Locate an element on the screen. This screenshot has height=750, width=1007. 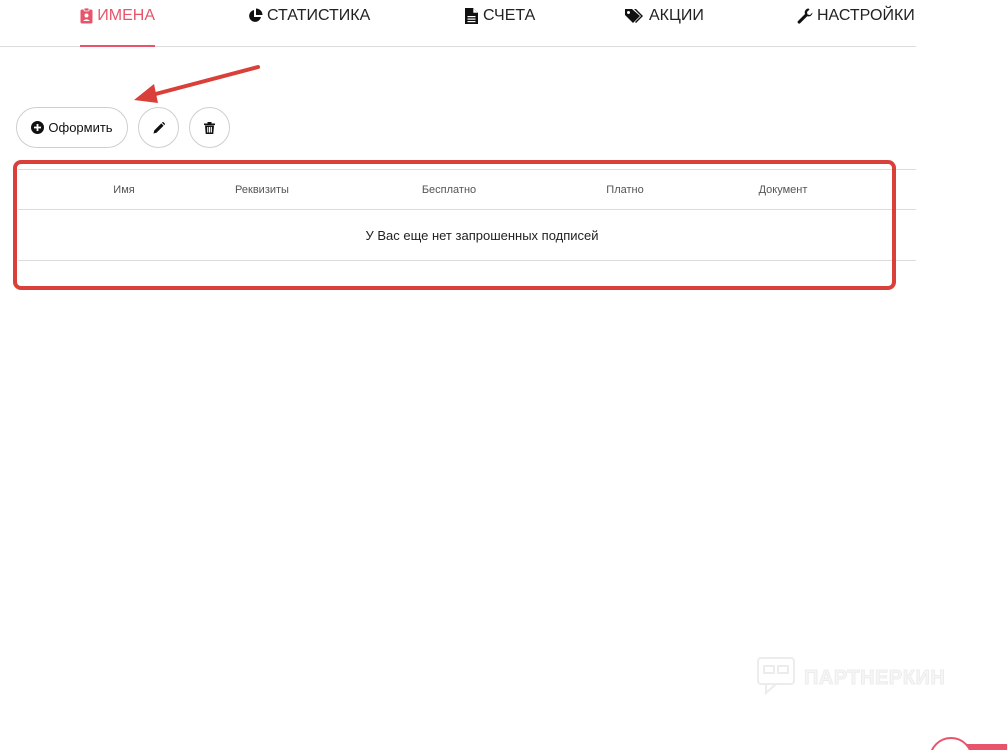
tab-accounts: СЧЕТА is located at coordinates (499, 23).